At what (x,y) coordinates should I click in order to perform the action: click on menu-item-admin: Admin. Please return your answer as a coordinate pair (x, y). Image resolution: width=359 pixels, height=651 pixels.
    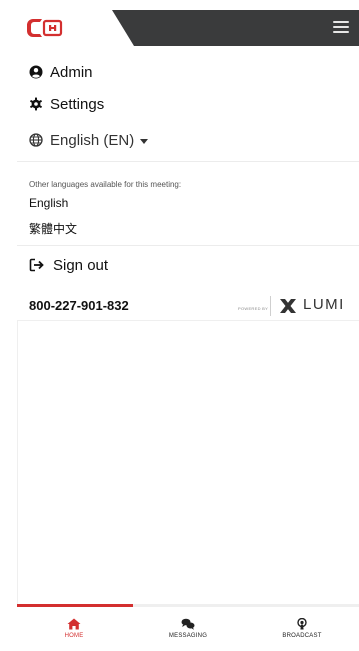
    Looking at the image, I should click on (61, 72).